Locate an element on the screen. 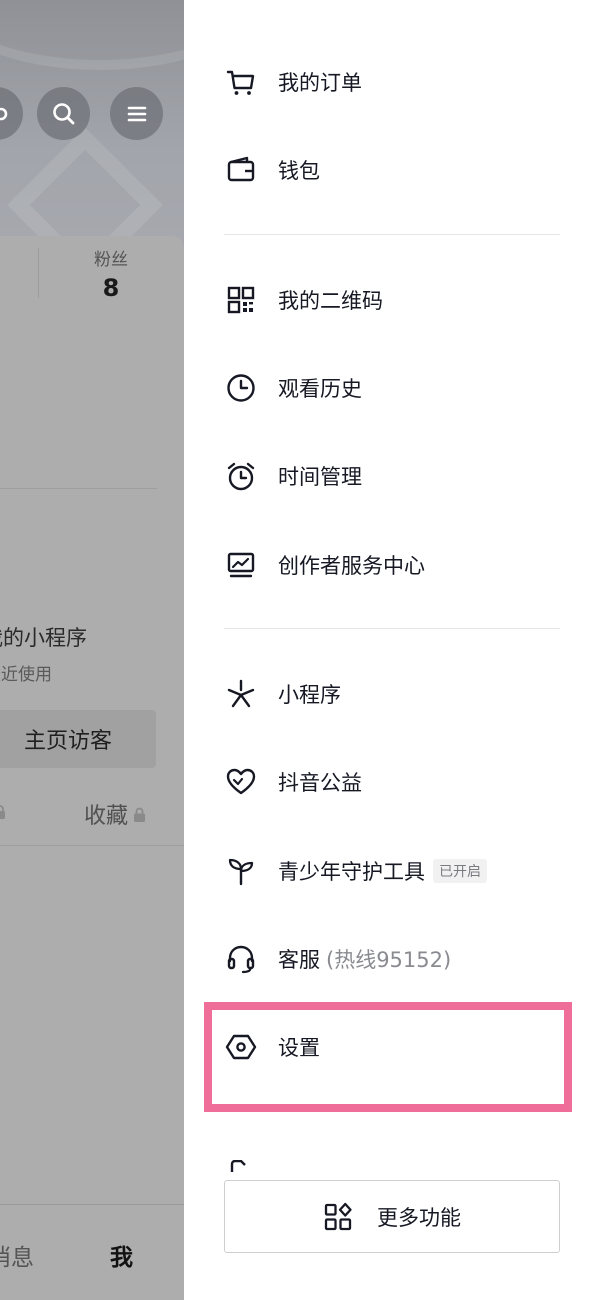  section-divider is located at coordinates (78, 488).